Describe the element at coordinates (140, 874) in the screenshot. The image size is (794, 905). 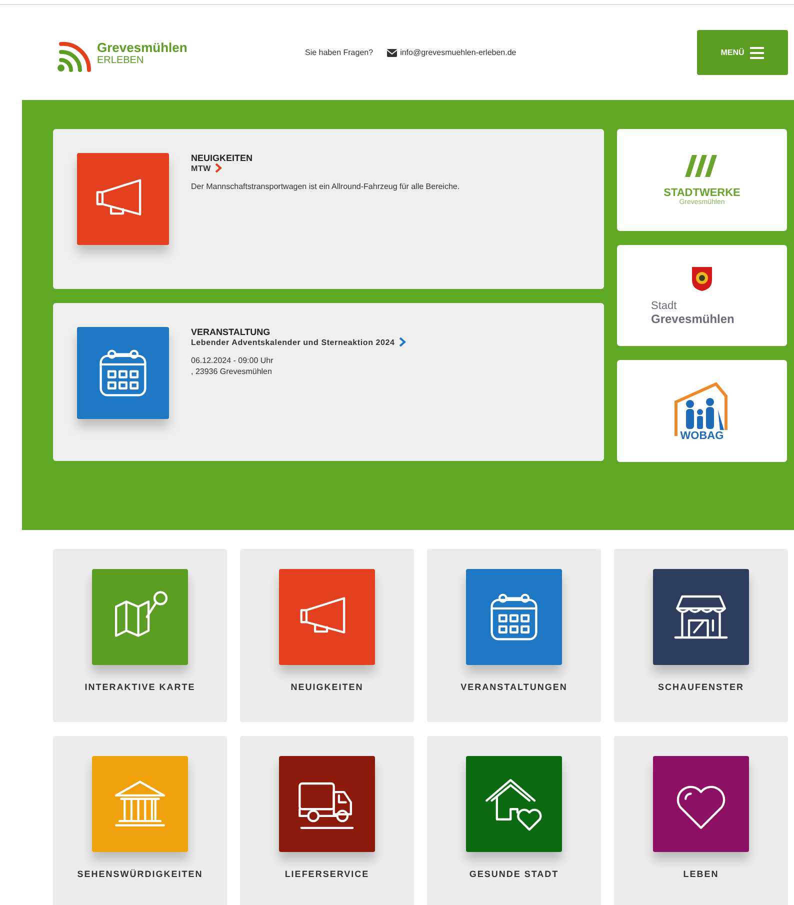
I see `tile-label: SEHENSWÜRDIGKEITEN` at that location.